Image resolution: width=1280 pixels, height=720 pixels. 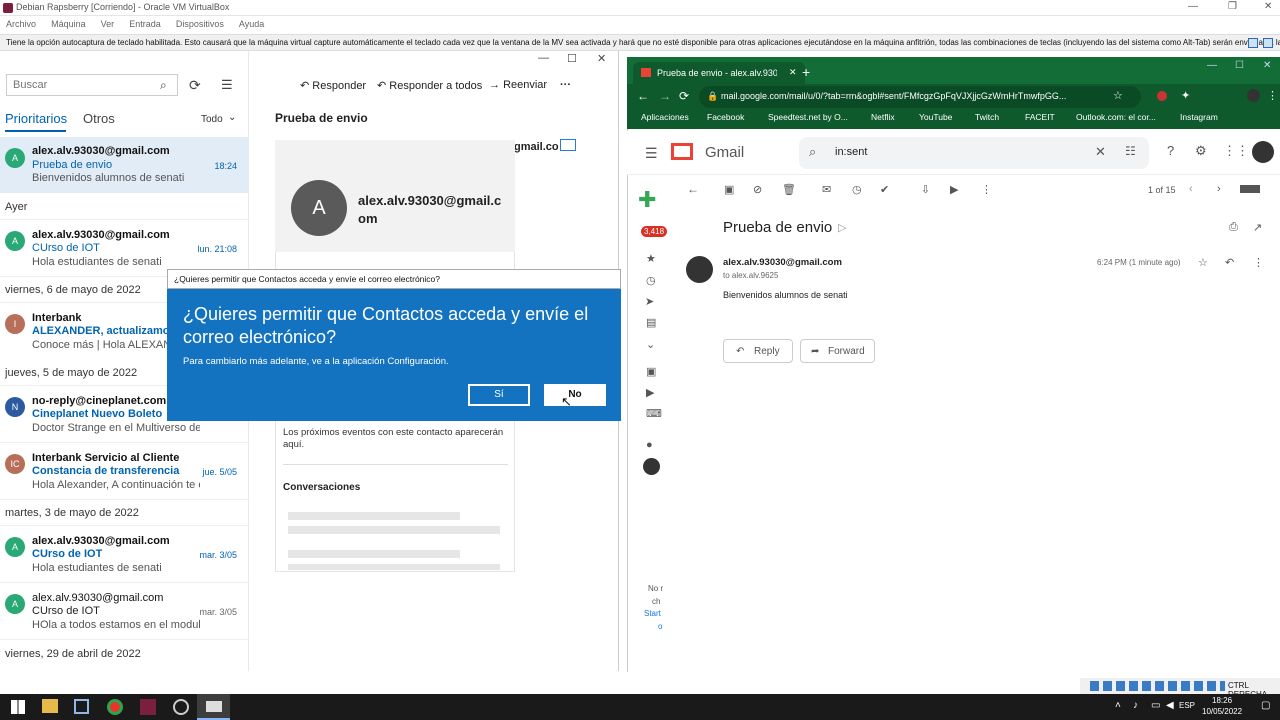 I want to click on forward-button: → Reenviar, so click(x=518, y=85).